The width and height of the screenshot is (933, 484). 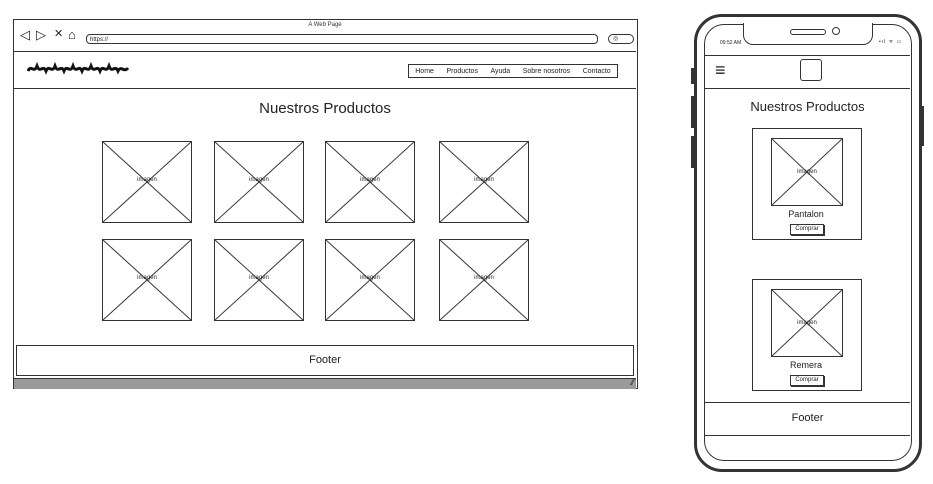 What do you see at coordinates (41, 34) in the screenshot?
I see `forward-arrow-icon: ▷` at bounding box center [41, 34].